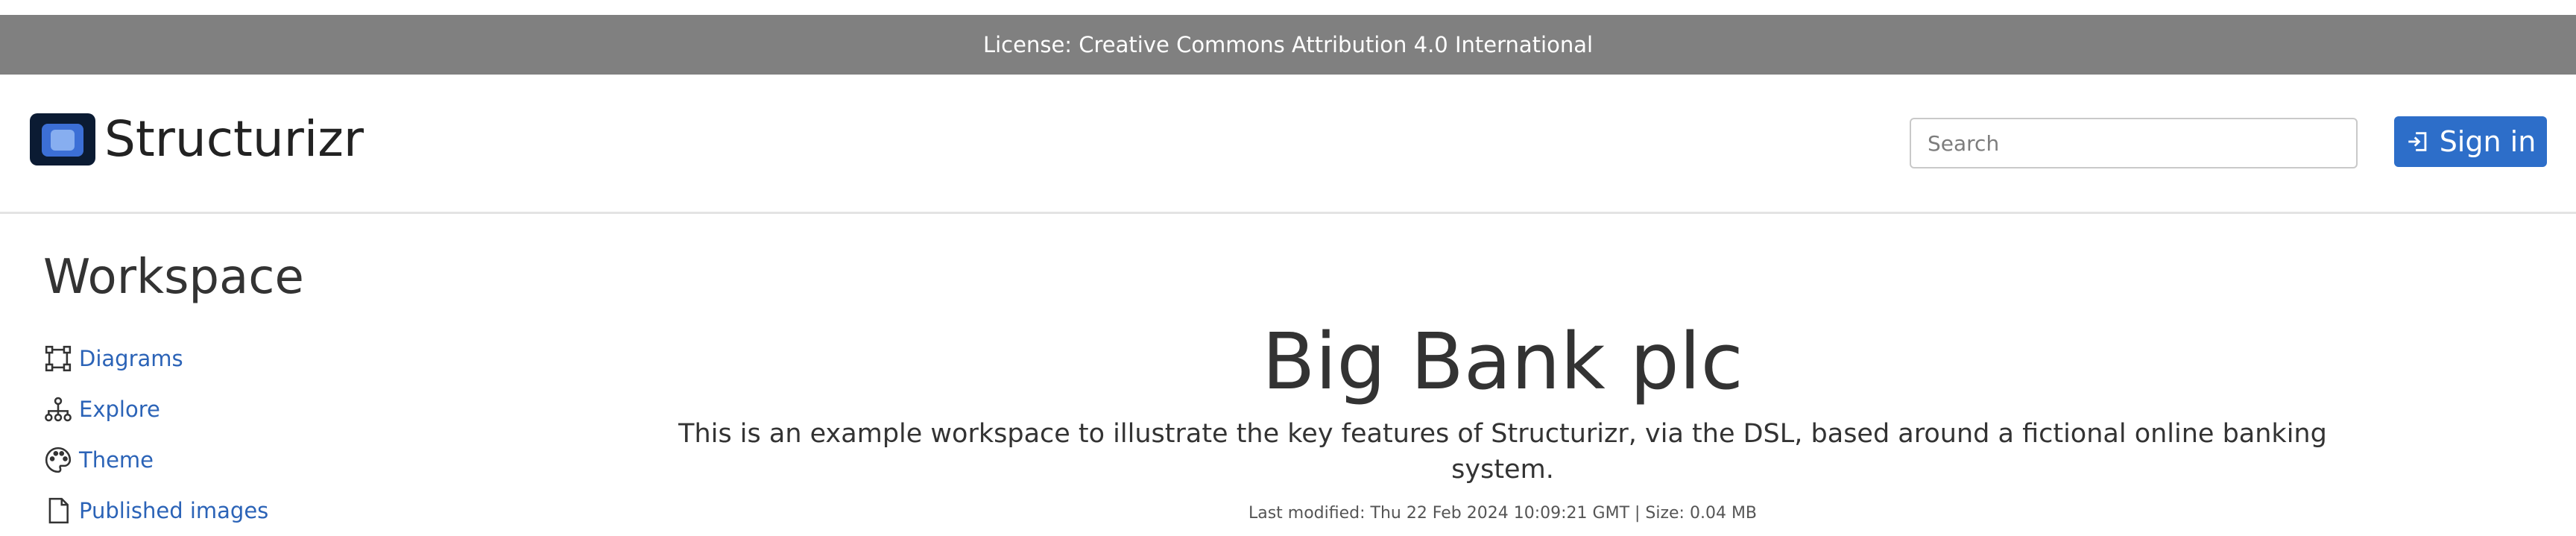 The height and width of the screenshot is (536, 2576). Describe the element at coordinates (1502, 361) in the screenshot. I see `page-title: Big Bank plc` at that location.